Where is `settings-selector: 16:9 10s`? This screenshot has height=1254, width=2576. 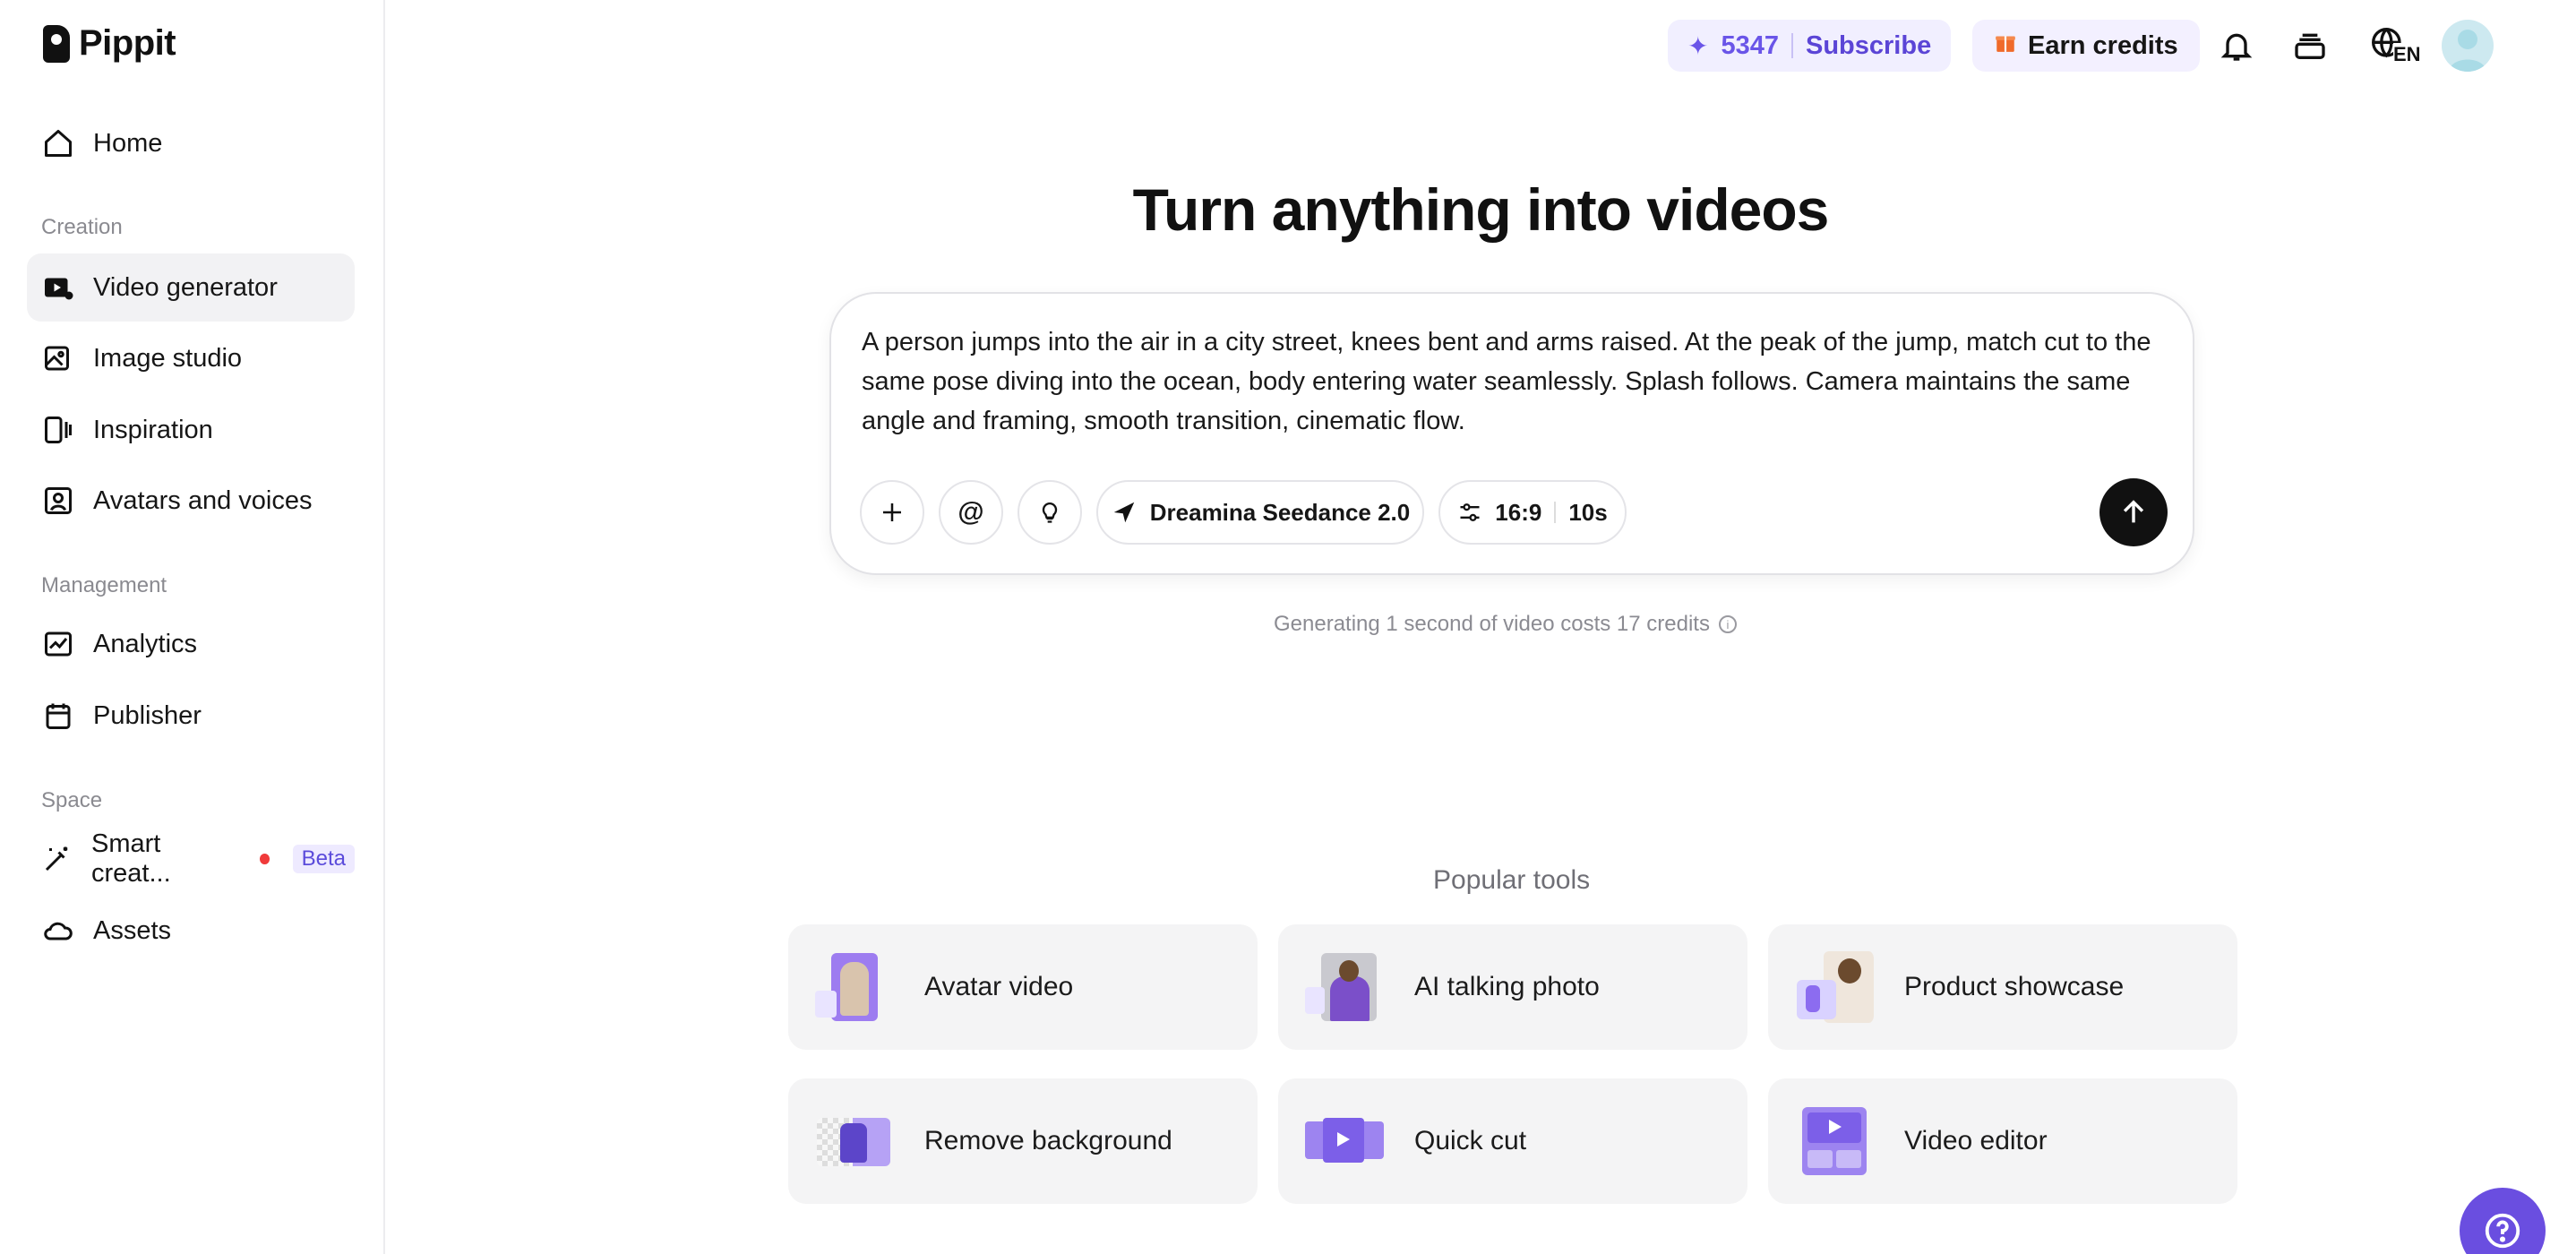 settings-selector: 16:9 10s is located at coordinates (1532, 512).